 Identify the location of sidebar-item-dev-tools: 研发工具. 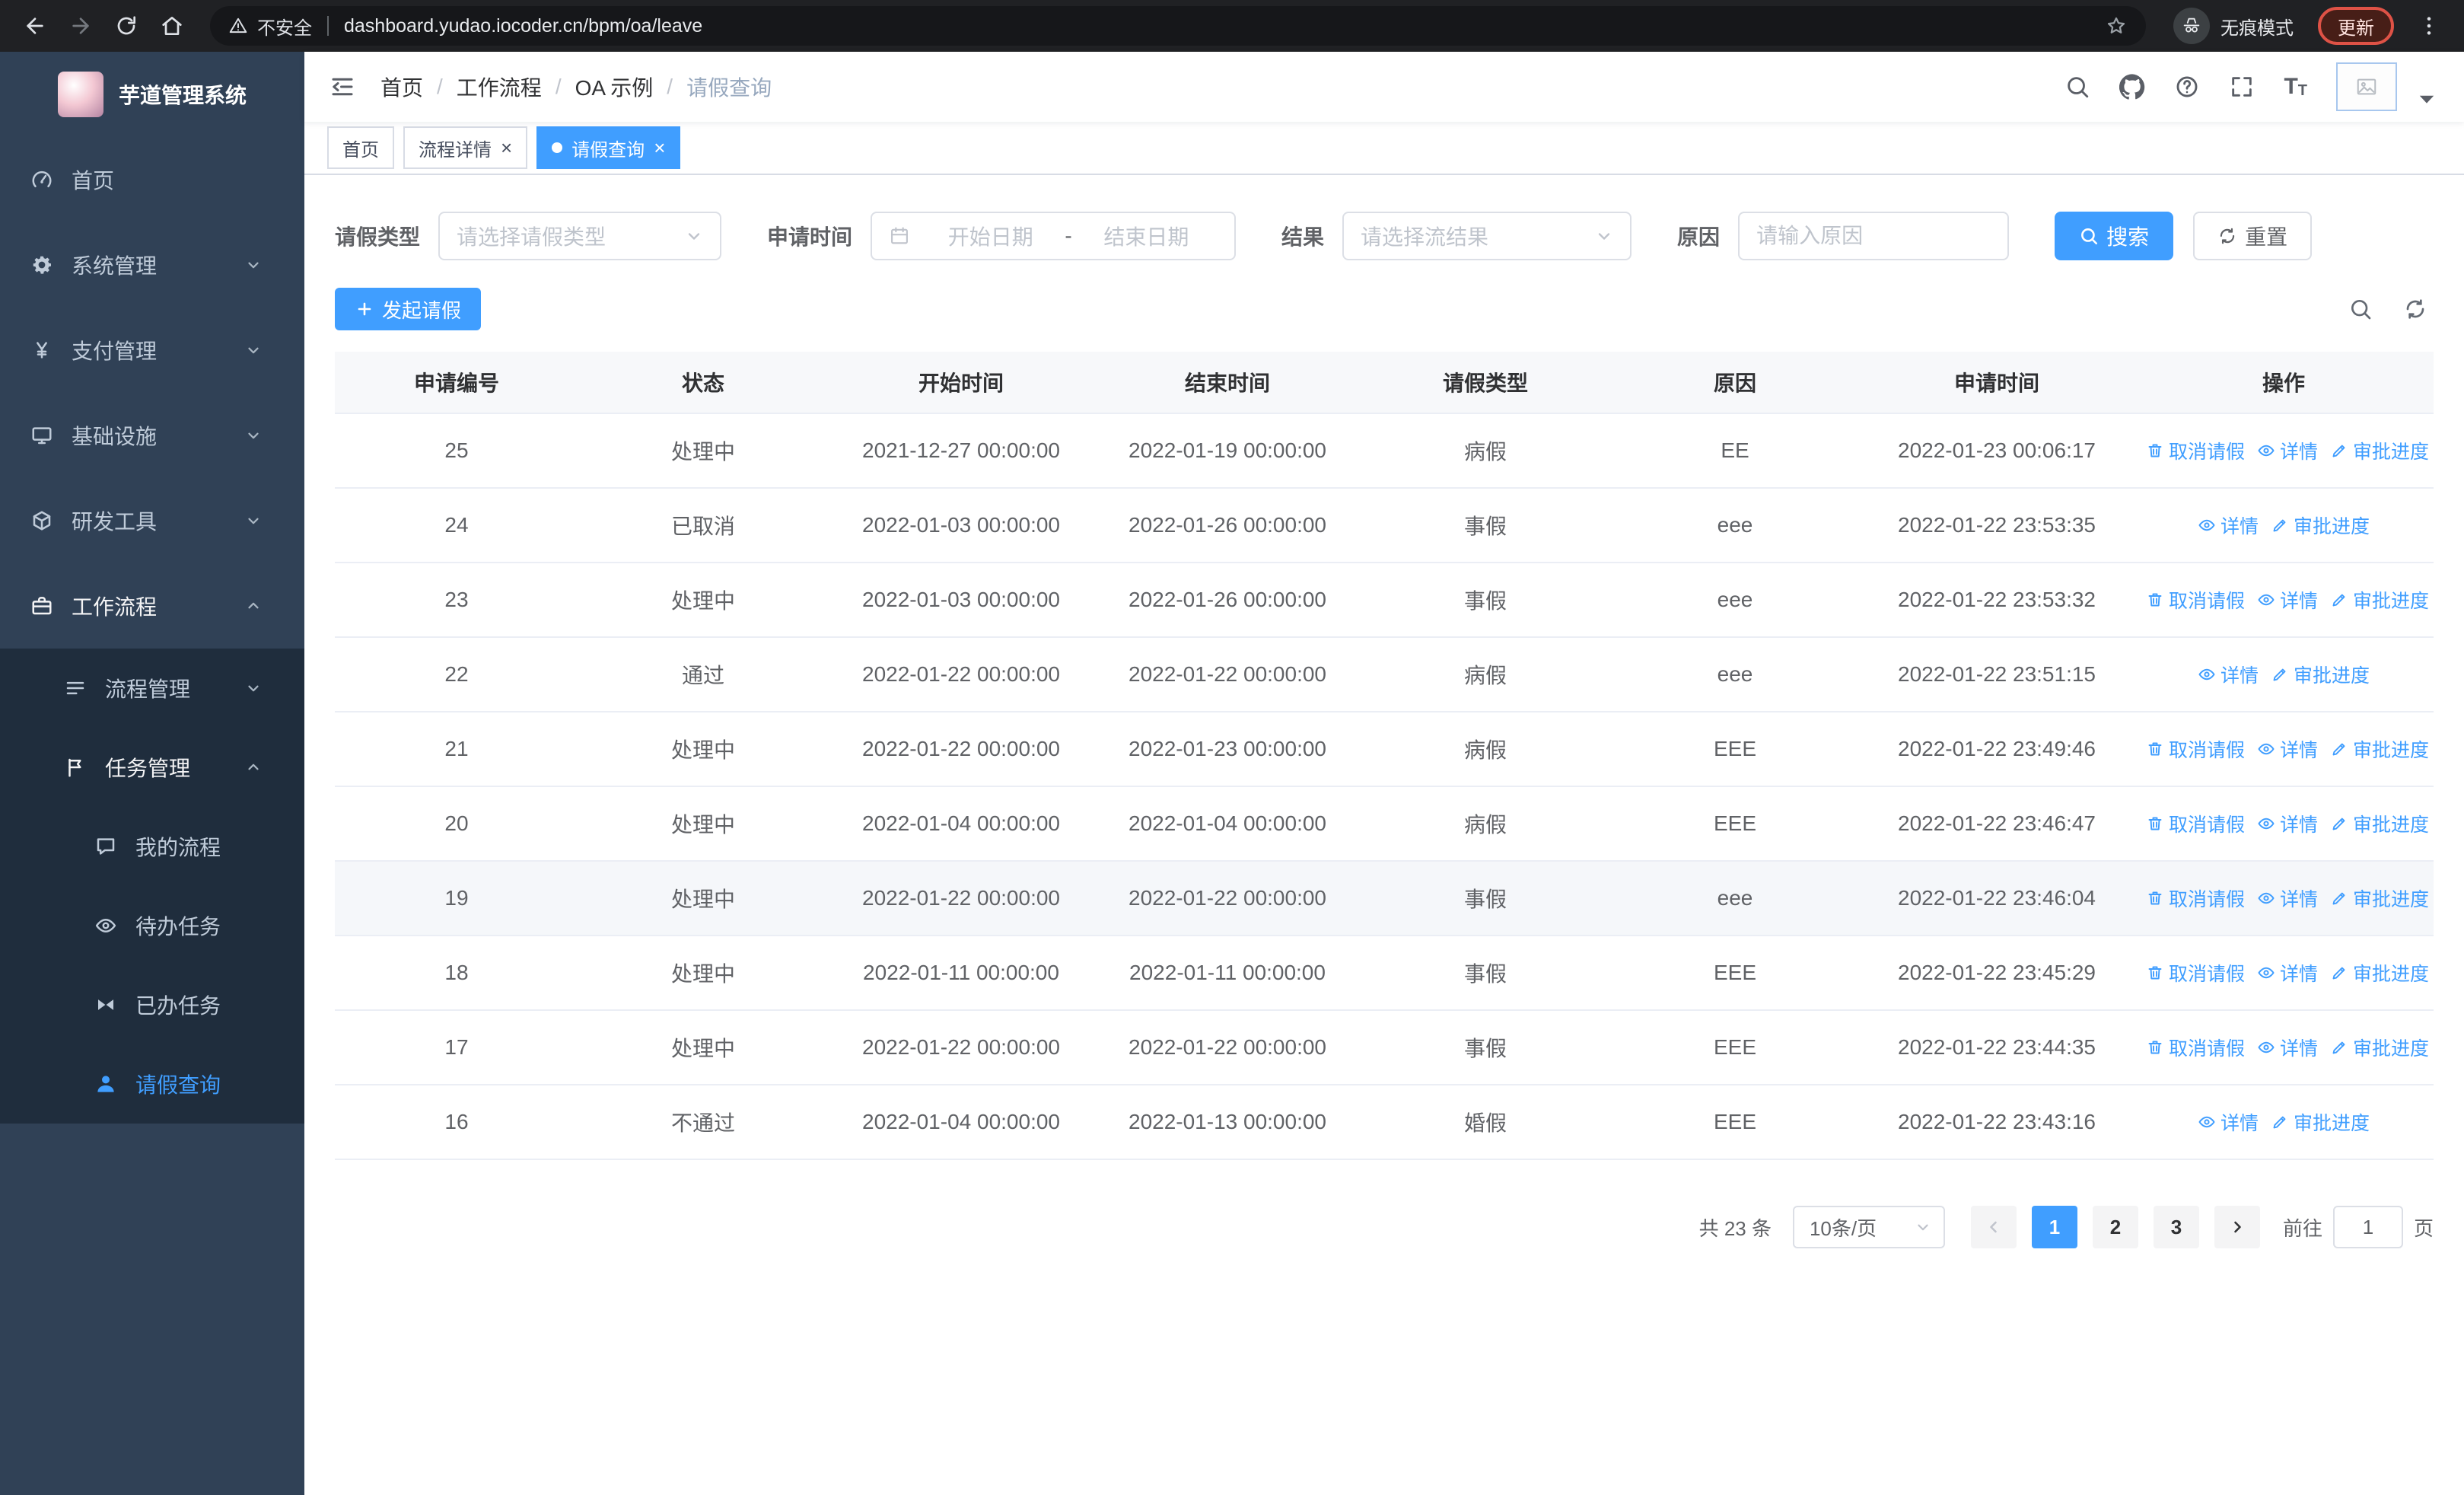
(152, 520).